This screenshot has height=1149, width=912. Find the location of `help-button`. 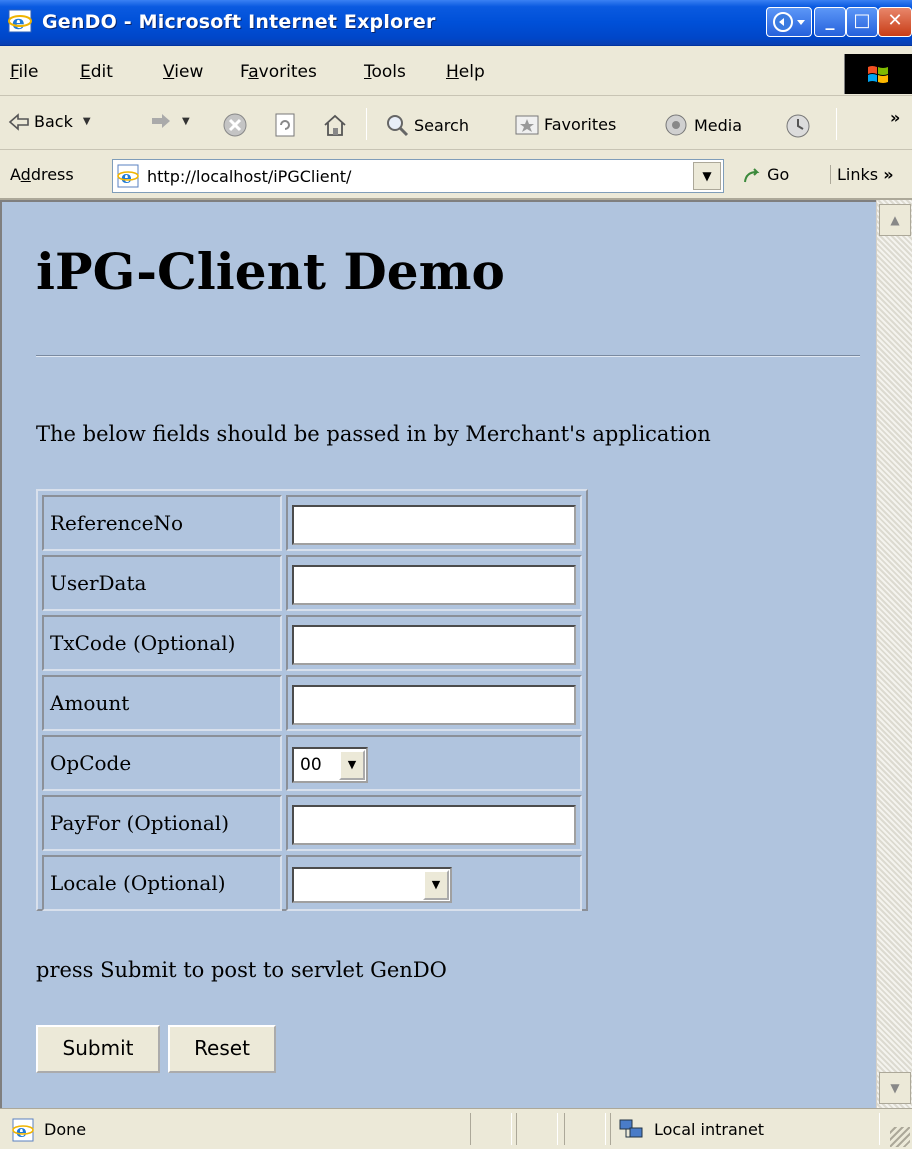

help-button is located at coordinates (789, 22).